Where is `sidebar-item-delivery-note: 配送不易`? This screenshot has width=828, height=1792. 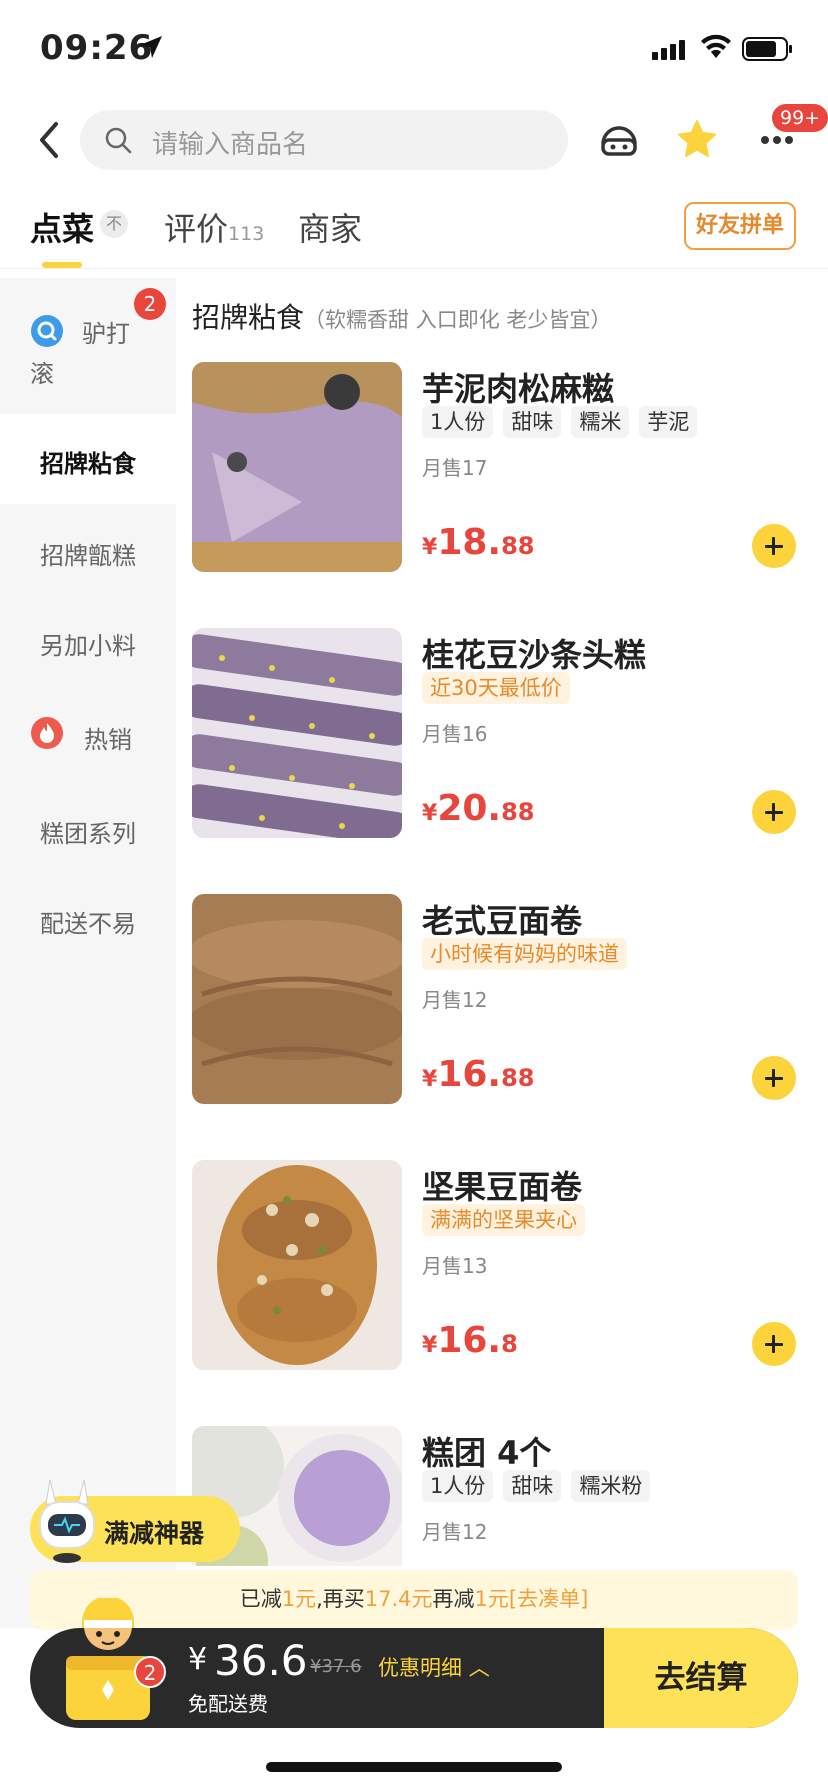
sidebar-item-delivery-note: 配送不易 is located at coordinates (88, 919).